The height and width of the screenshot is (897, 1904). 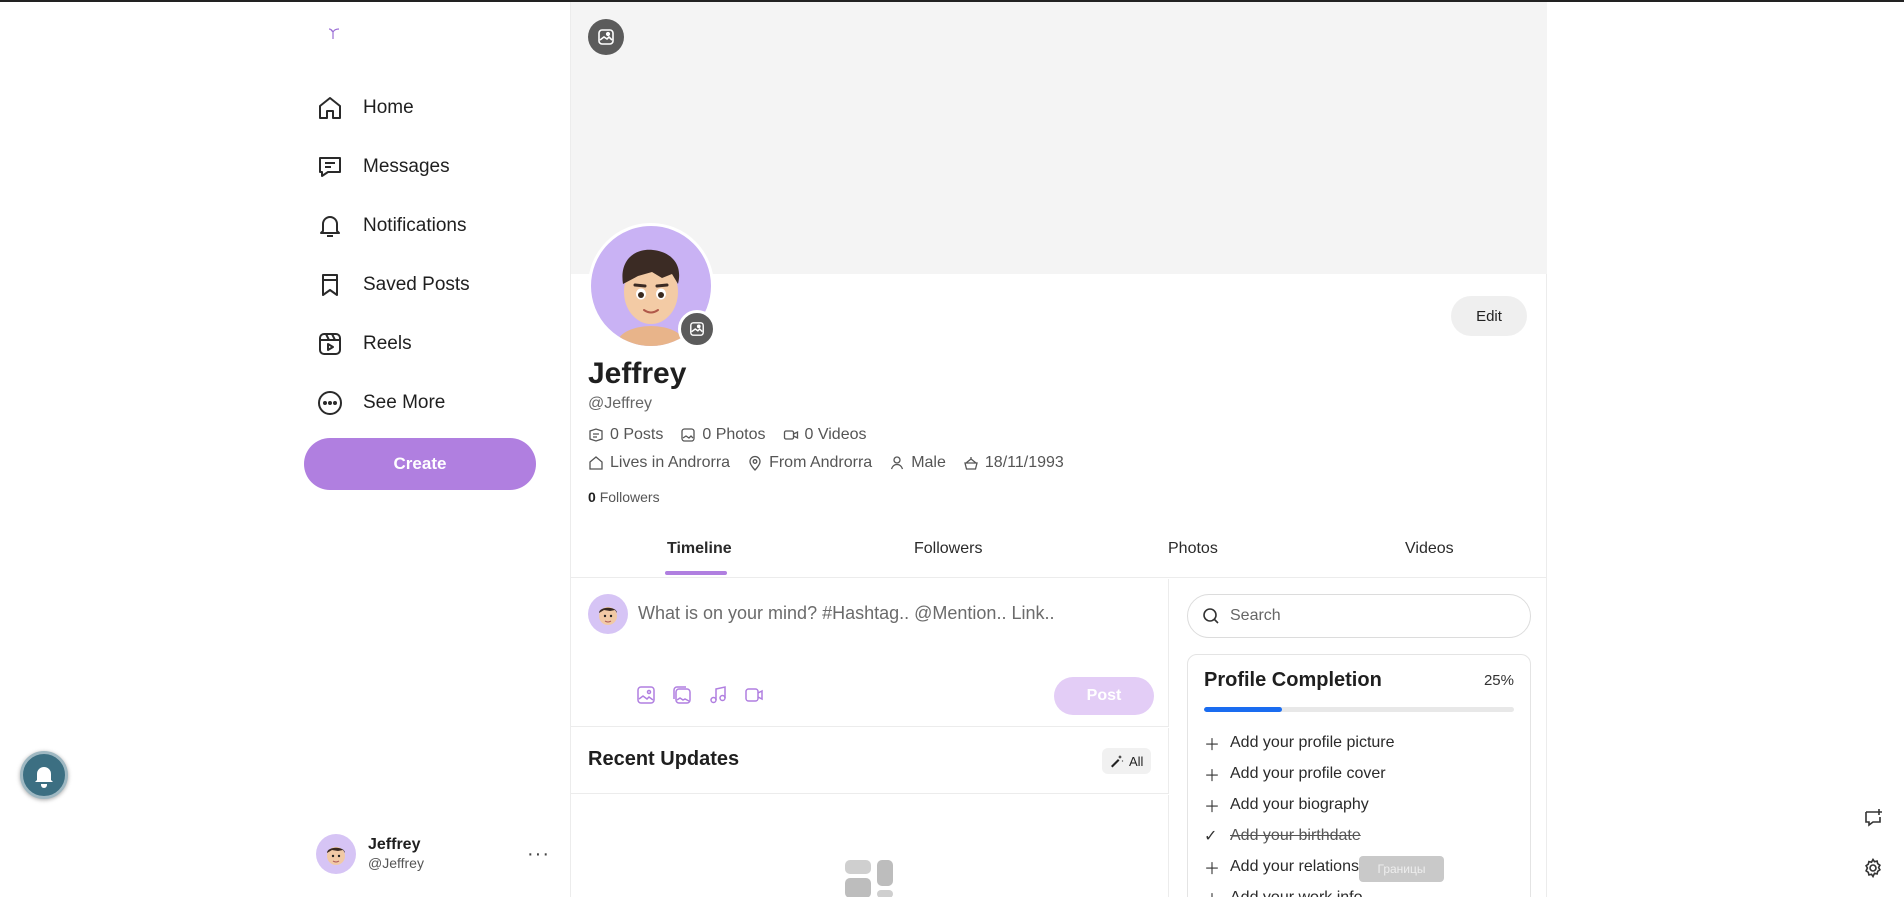 What do you see at coordinates (606, 37) in the screenshot?
I see `change-cover-button` at bounding box center [606, 37].